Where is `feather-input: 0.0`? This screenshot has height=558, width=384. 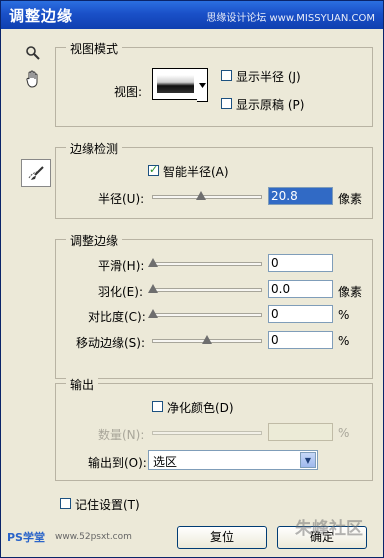 feather-input: 0.0 is located at coordinates (300, 289).